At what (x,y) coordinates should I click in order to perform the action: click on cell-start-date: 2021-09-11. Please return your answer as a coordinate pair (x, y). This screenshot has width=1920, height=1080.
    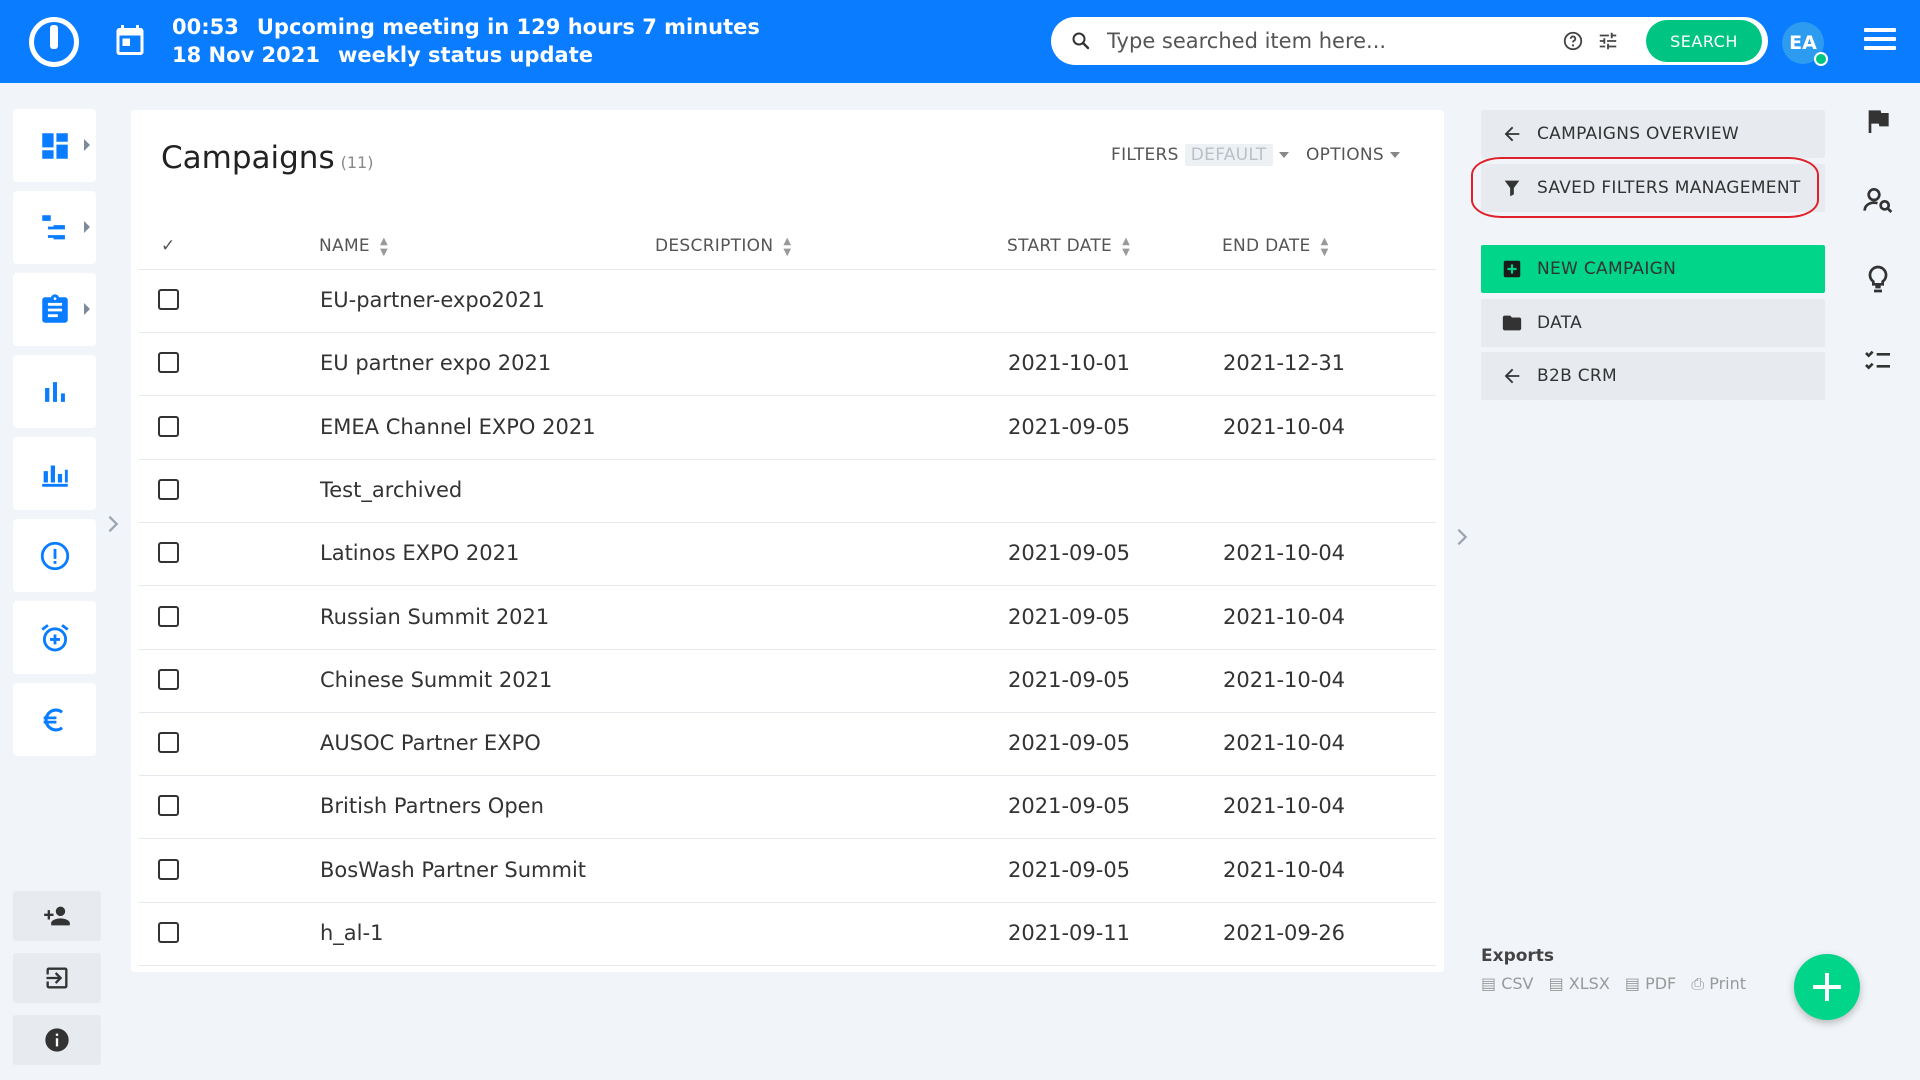
    Looking at the image, I should click on (1069, 933).